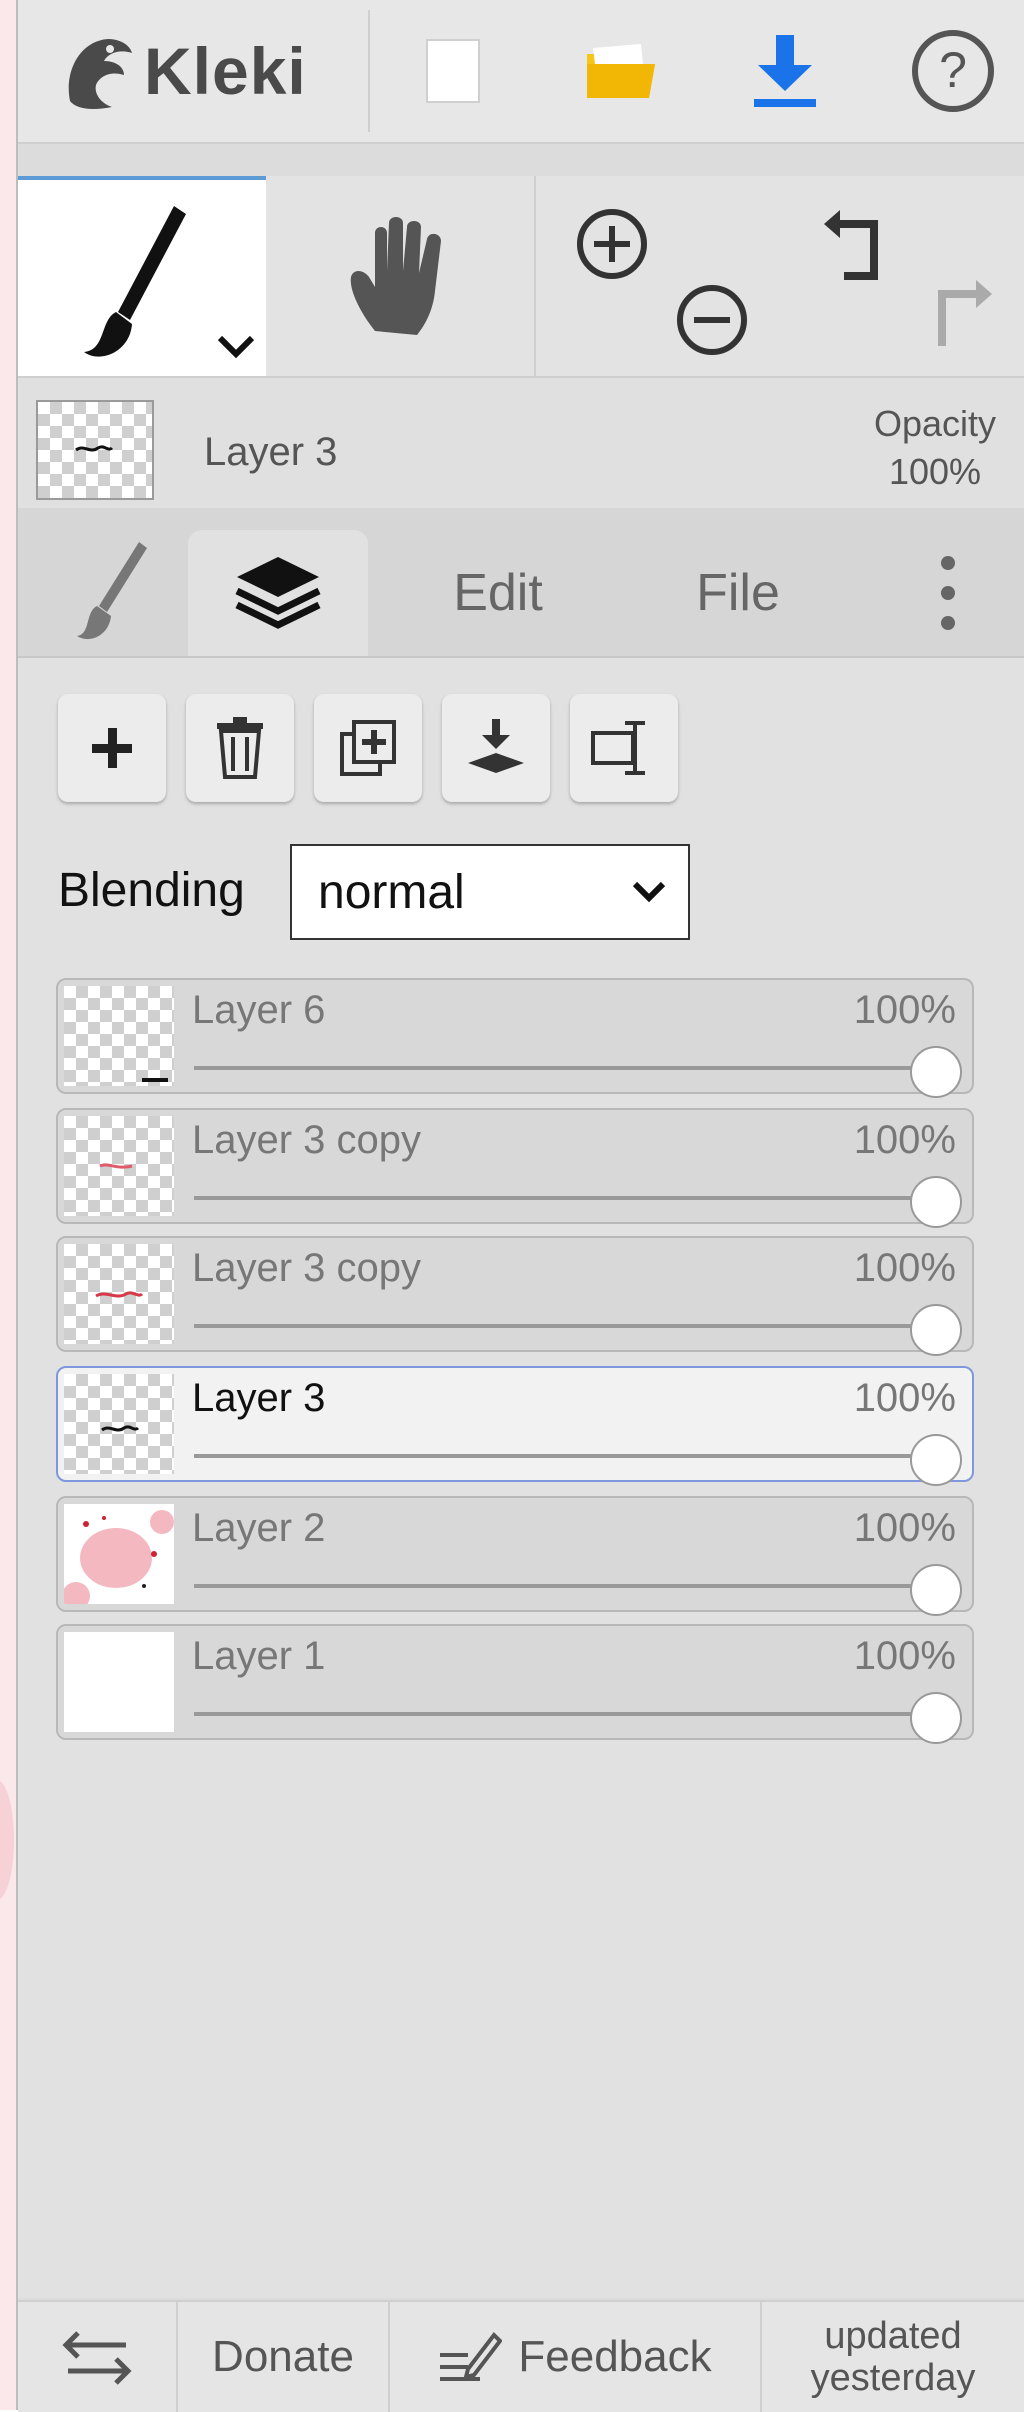 Image resolution: width=1024 pixels, height=2412 pixels. What do you see at coordinates (8, 1205) in the screenshot?
I see `canvas-edge` at bounding box center [8, 1205].